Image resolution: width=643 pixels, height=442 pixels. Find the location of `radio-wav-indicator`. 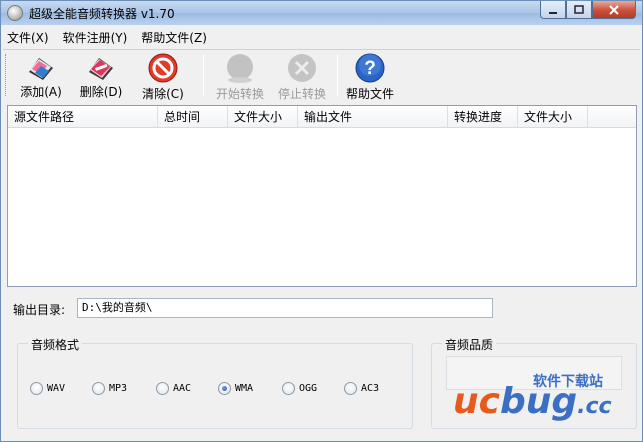

radio-wav-indicator is located at coordinates (36, 388).